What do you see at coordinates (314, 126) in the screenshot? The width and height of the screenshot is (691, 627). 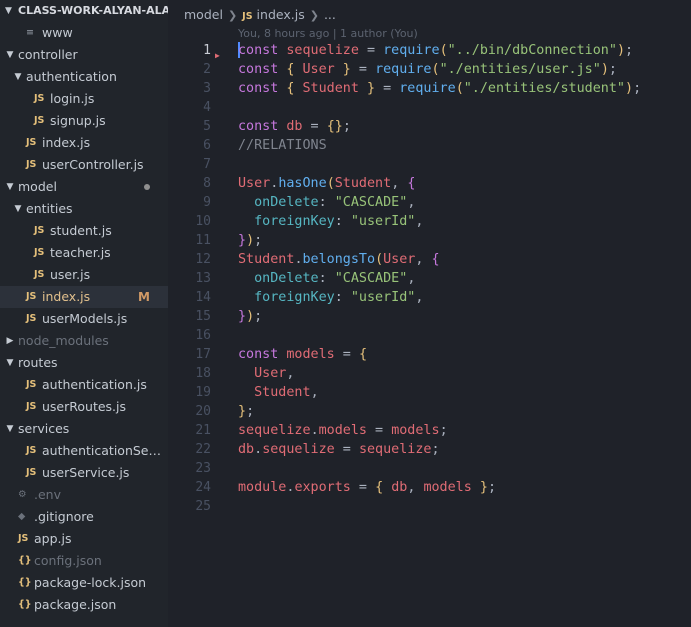 I see `code-token: =` at bounding box center [314, 126].